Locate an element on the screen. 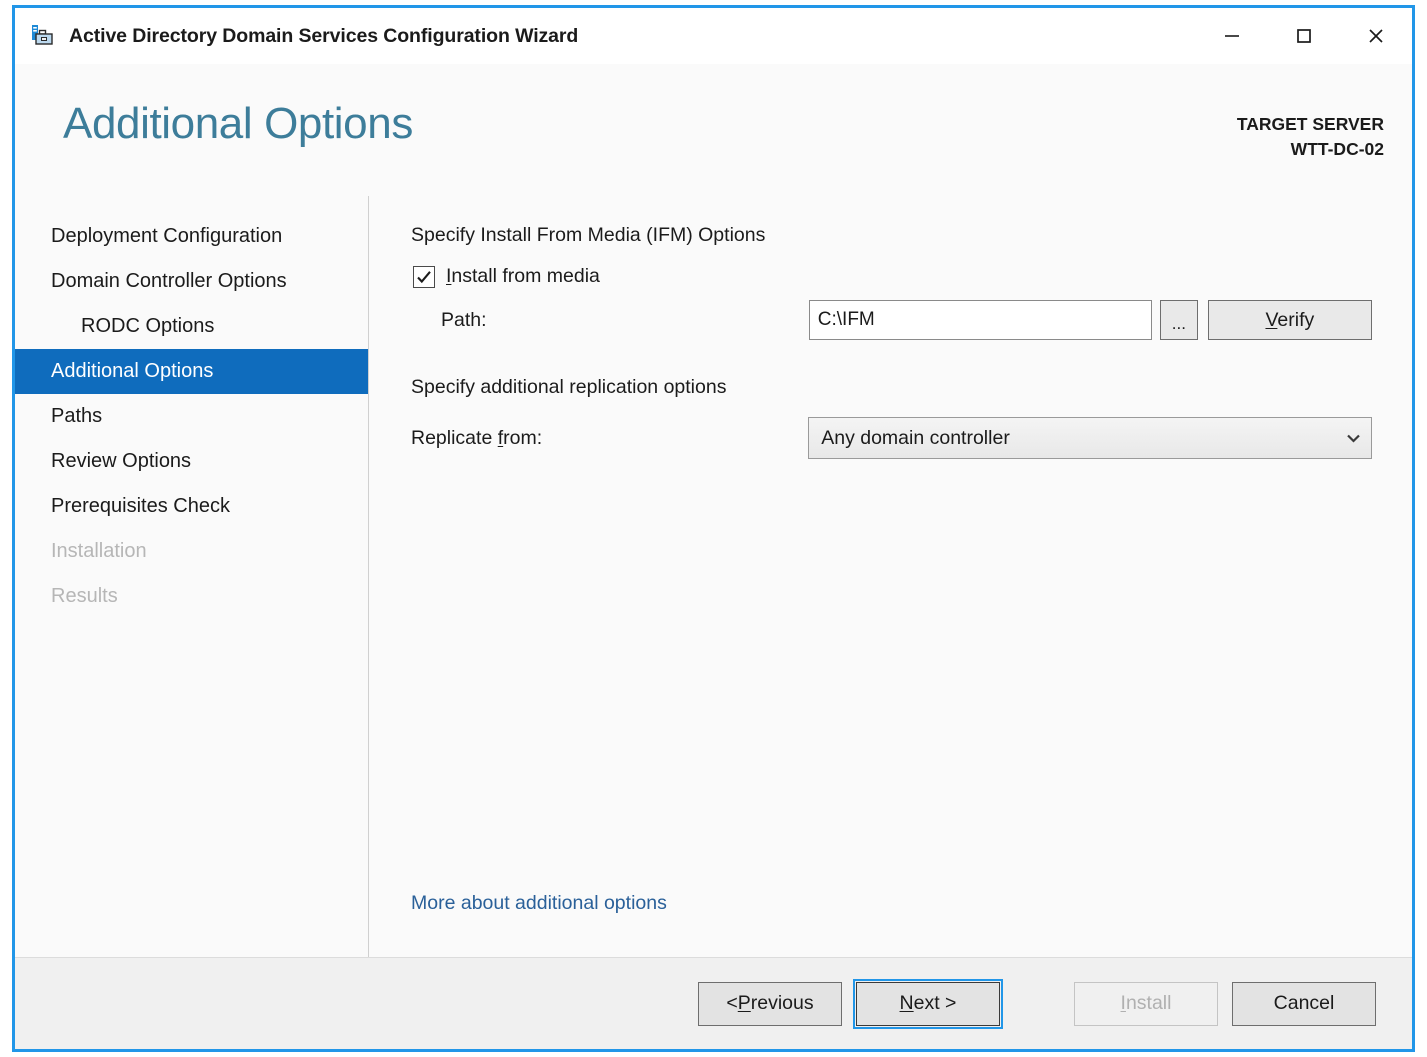  sidebar-item-installation: Installation is located at coordinates (191, 551).